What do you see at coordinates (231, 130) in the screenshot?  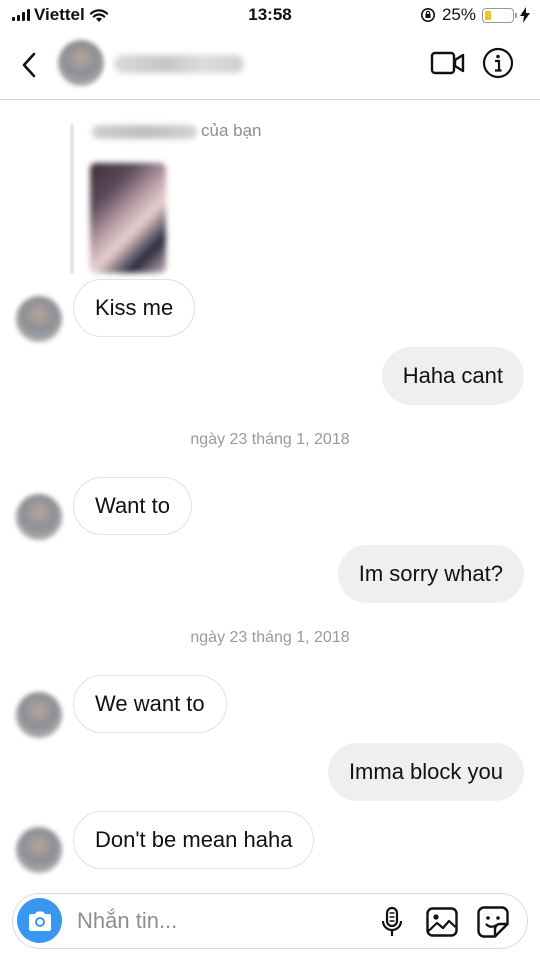 I see `reply-caption-text: của bạn` at bounding box center [231, 130].